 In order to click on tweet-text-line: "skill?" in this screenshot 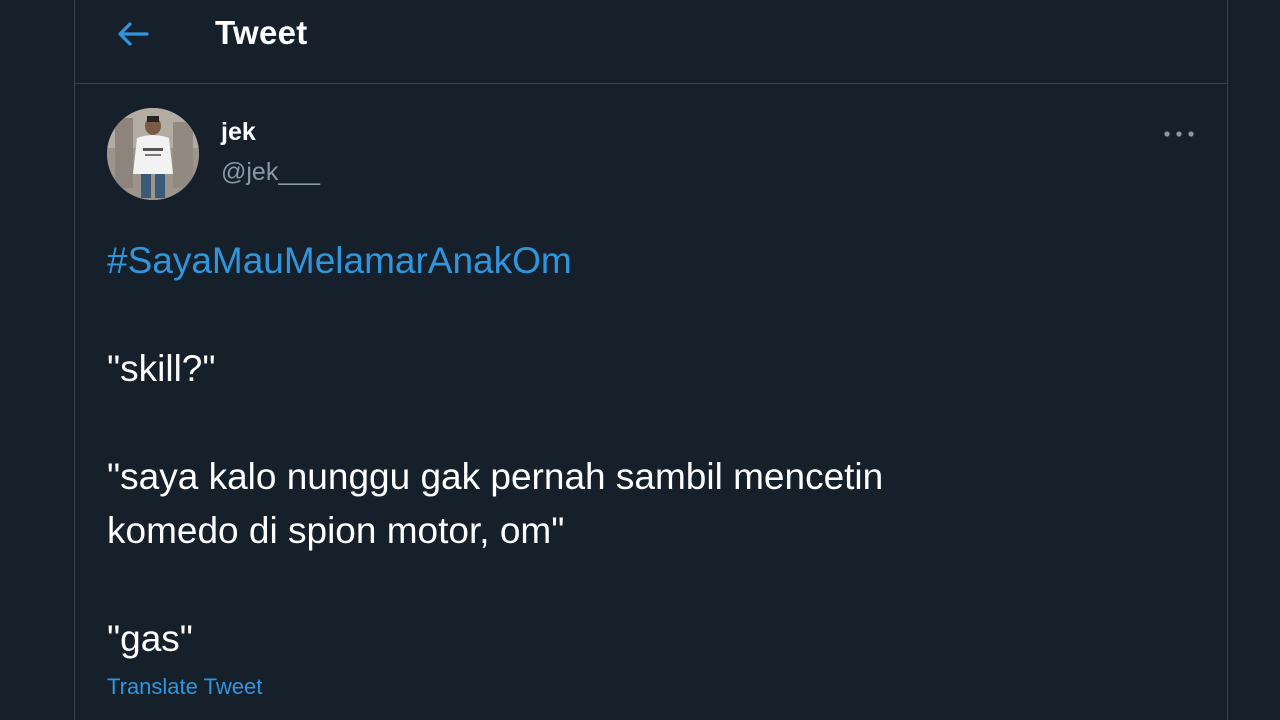, I will do `click(161, 368)`.